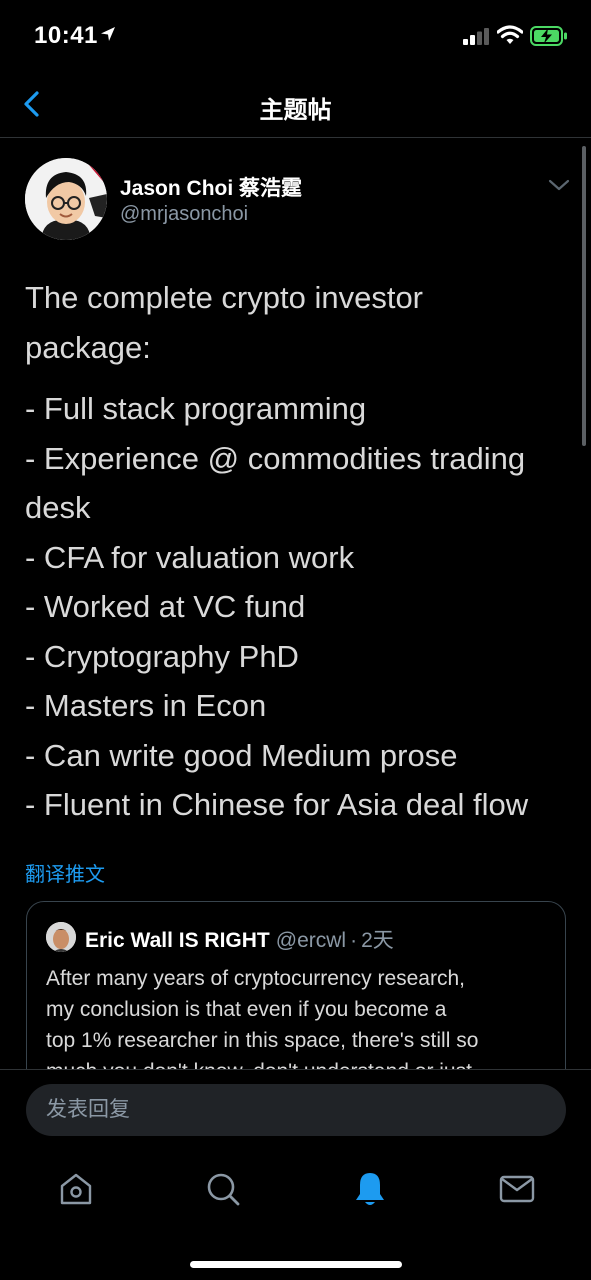 The image size is (591, 1280). What do you see at coordinates (277, 804) in the screenshot?
I see `tweet-line: - Fluent in Chinese for Asia deal flow` at bounding box center [277, 804].